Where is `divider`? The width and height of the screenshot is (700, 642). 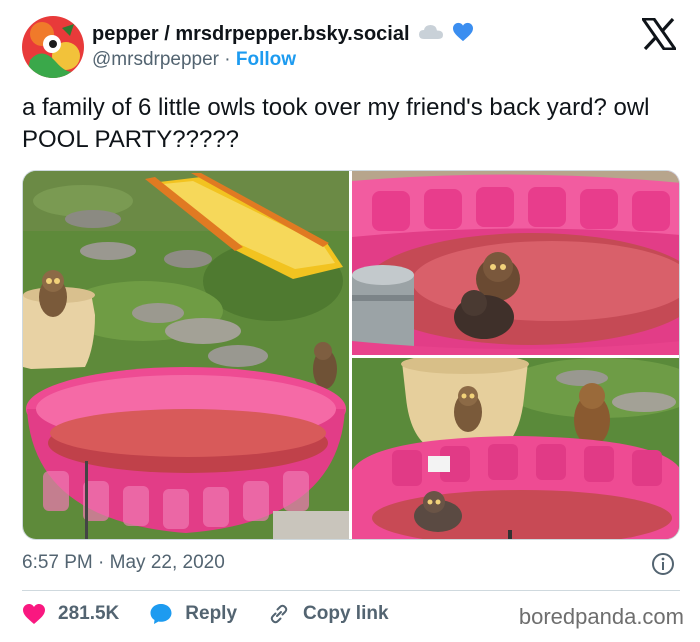 divider is located at coordinates (351, 590).